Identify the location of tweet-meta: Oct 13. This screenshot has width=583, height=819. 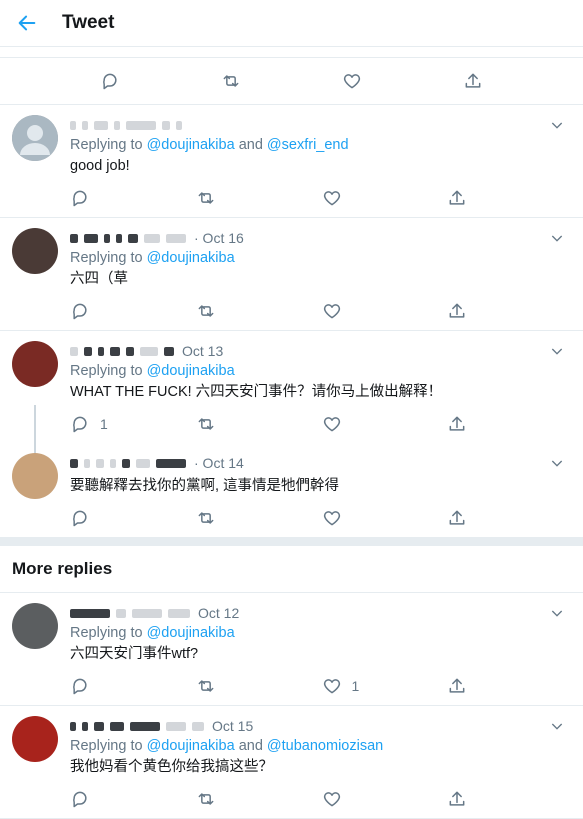
(321, 351).